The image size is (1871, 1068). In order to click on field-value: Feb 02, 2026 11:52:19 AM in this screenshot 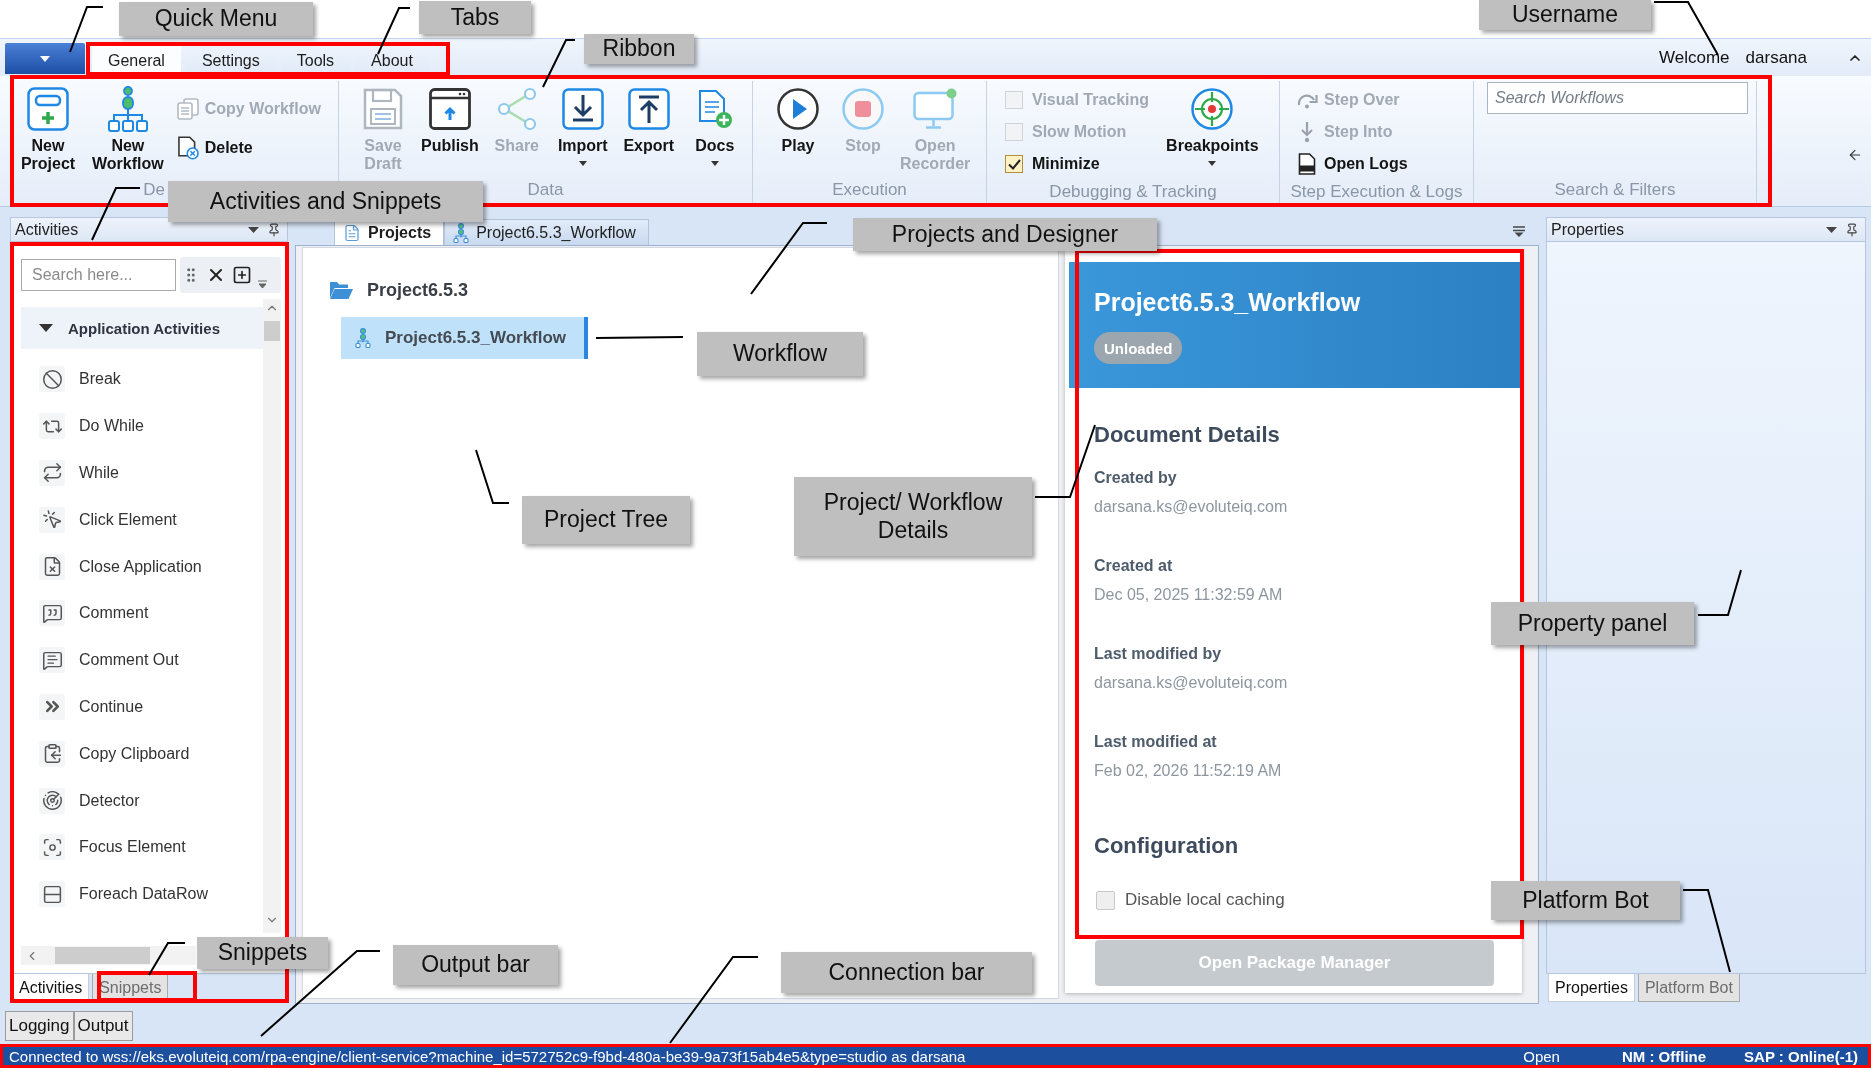, I will do `click(1188, 771)`.